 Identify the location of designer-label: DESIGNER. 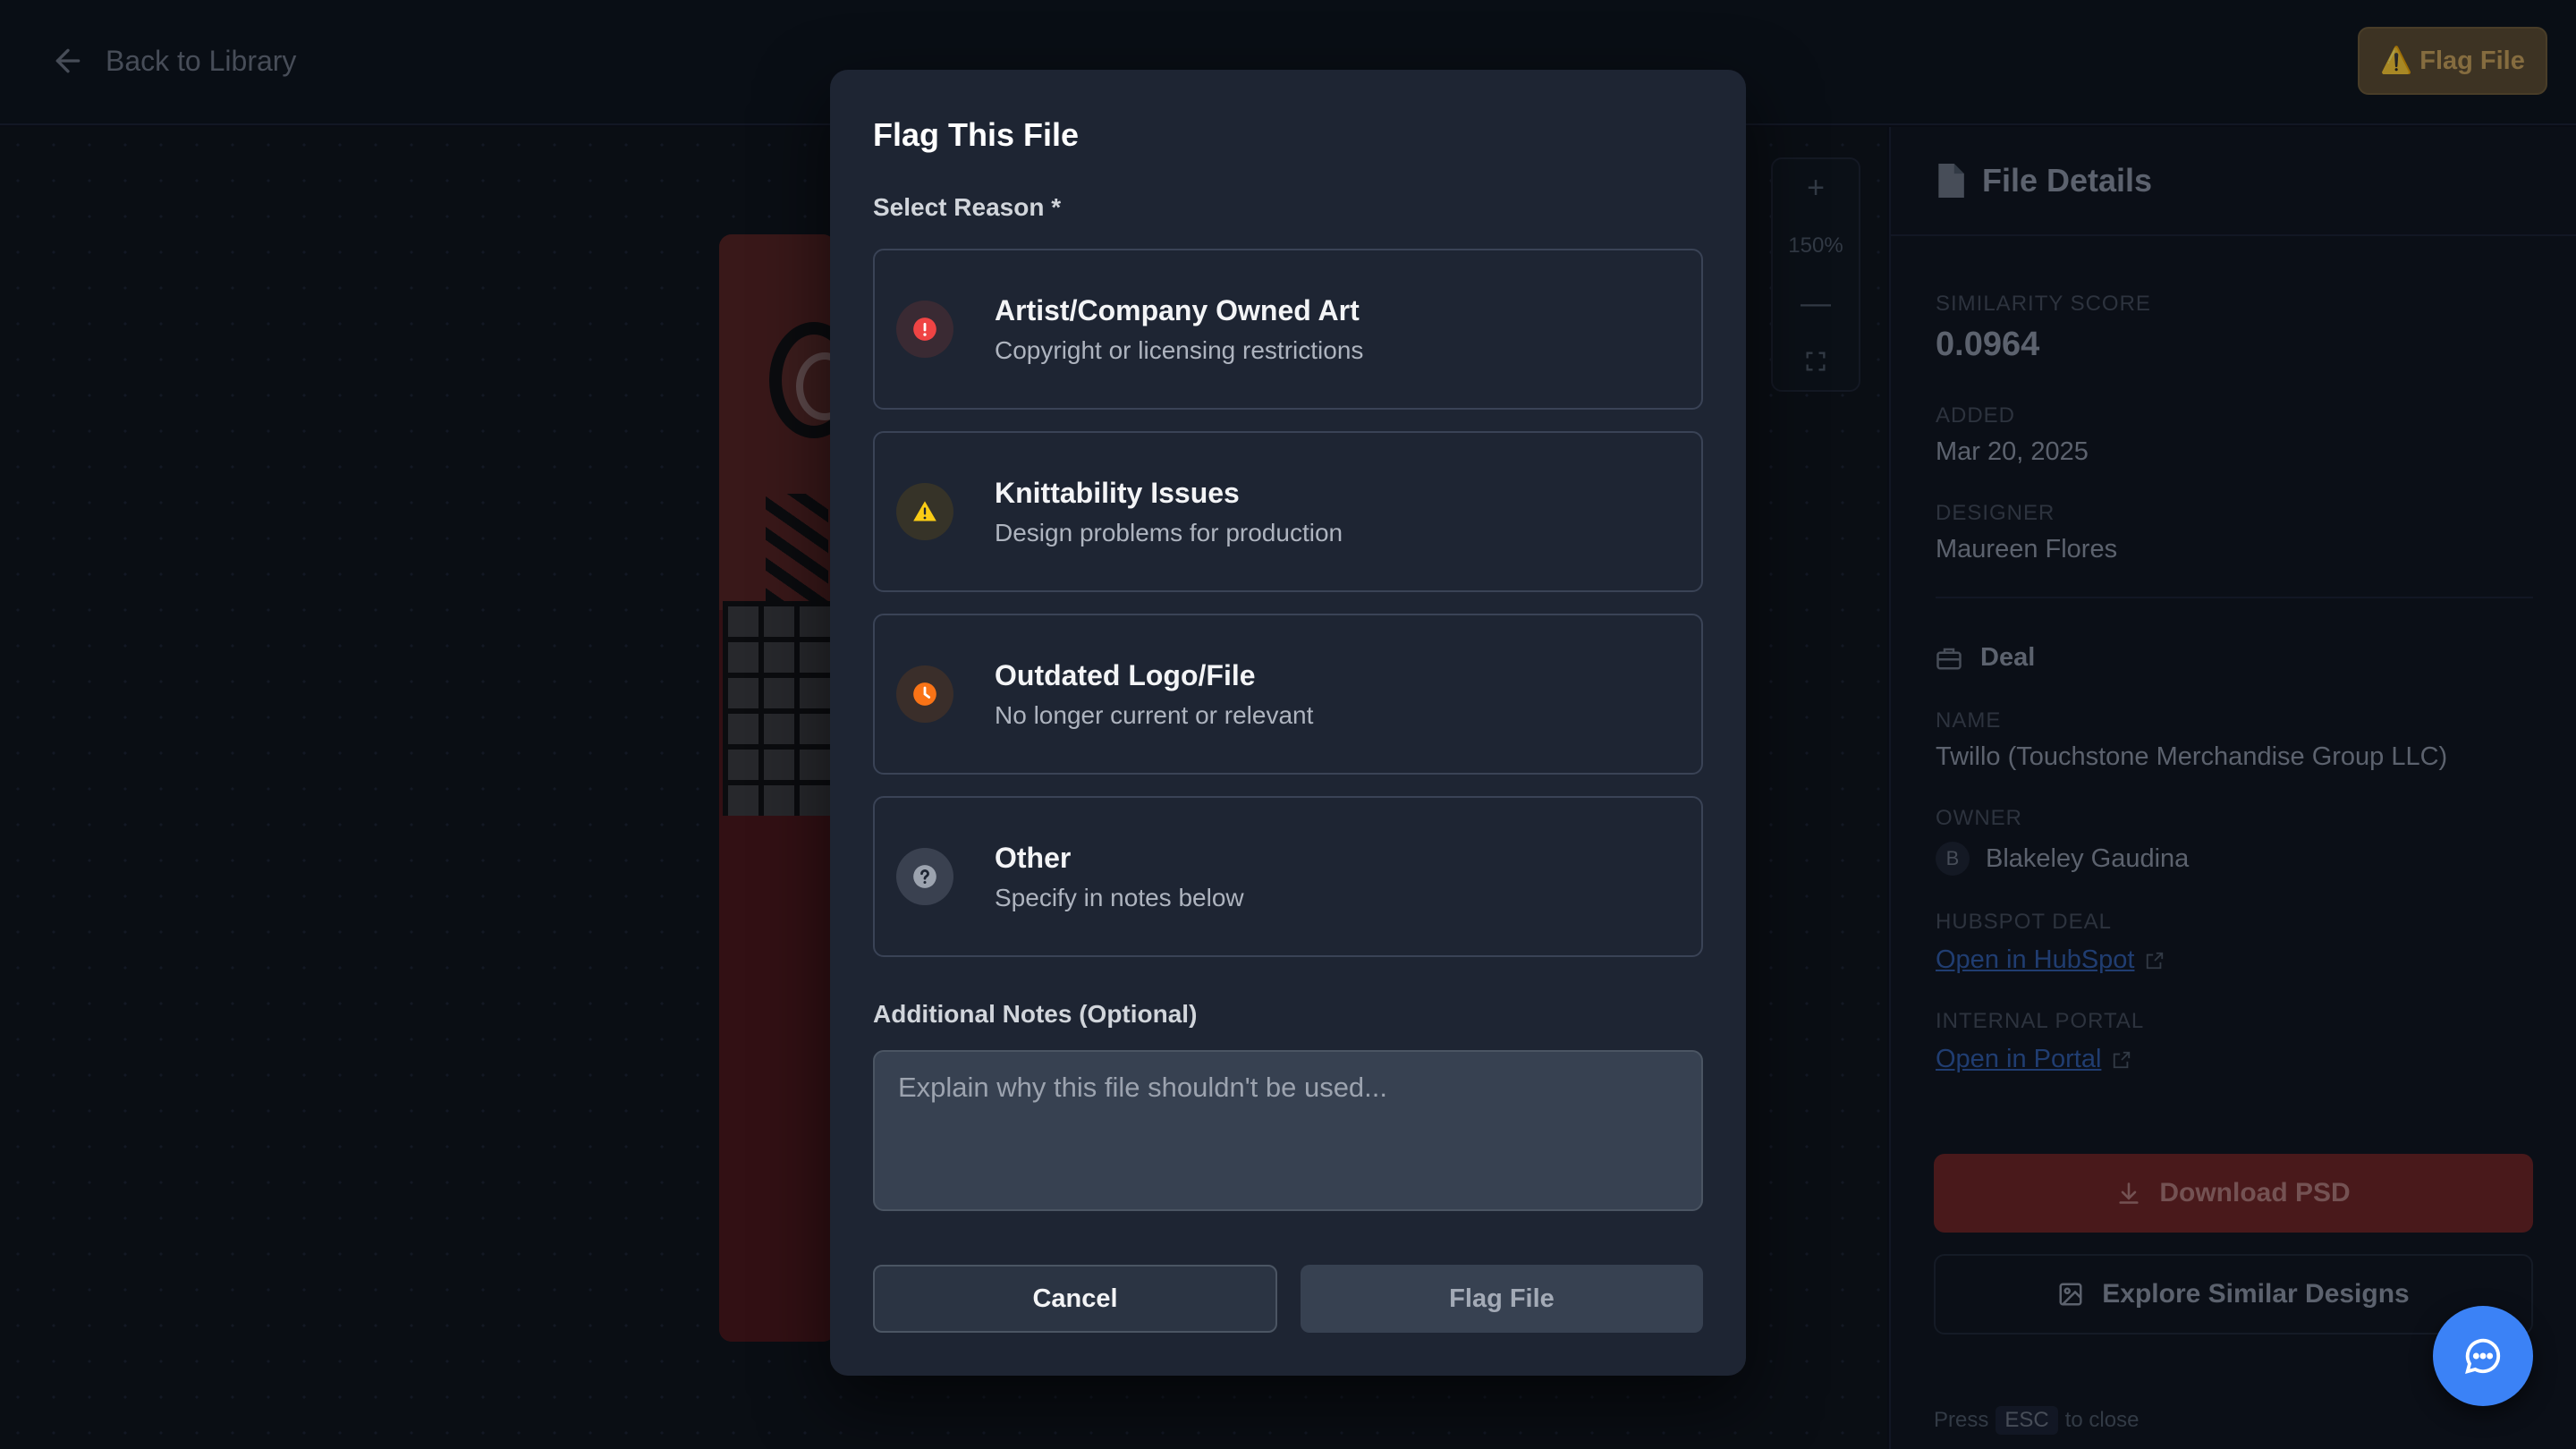
(1995, 513).